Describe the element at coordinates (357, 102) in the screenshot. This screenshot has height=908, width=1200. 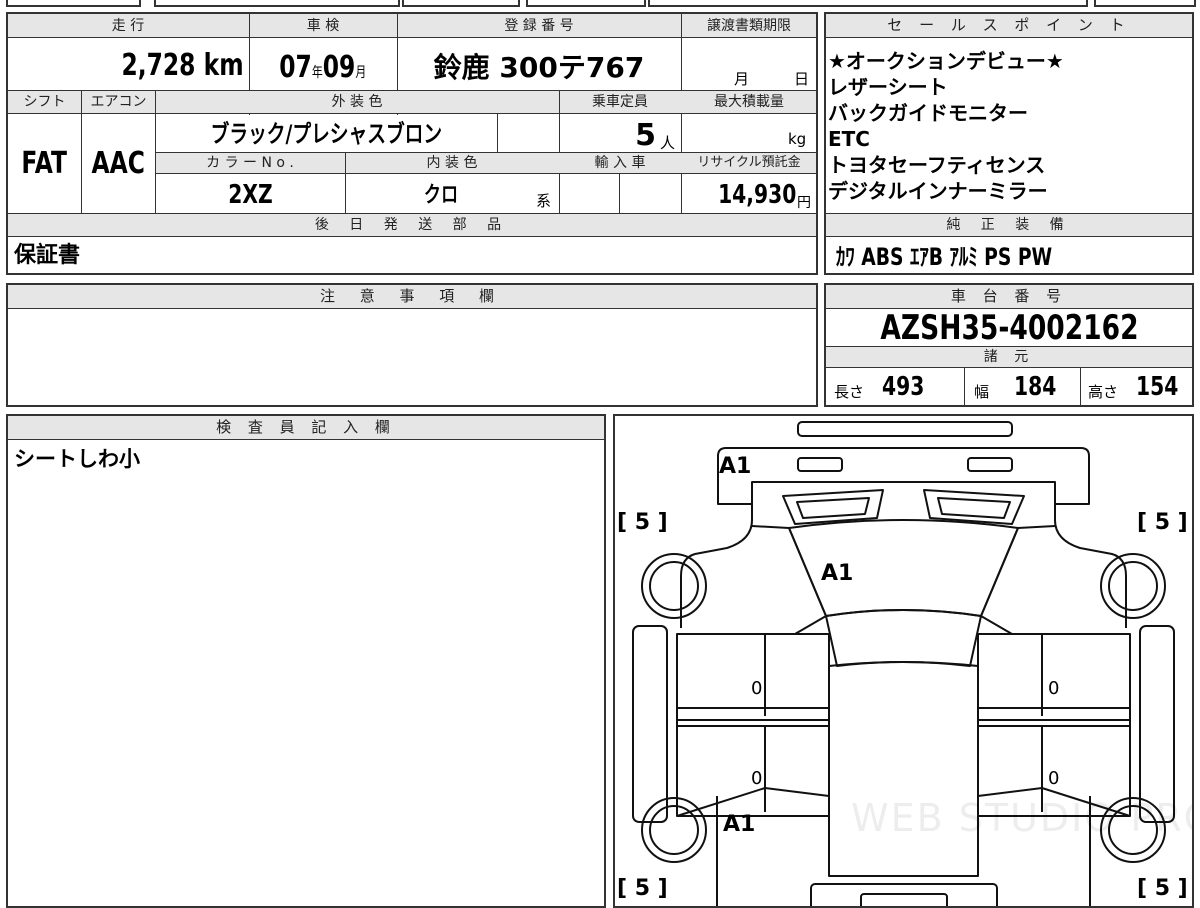
I see `exterior-color-label: 外 装 色` at that location.